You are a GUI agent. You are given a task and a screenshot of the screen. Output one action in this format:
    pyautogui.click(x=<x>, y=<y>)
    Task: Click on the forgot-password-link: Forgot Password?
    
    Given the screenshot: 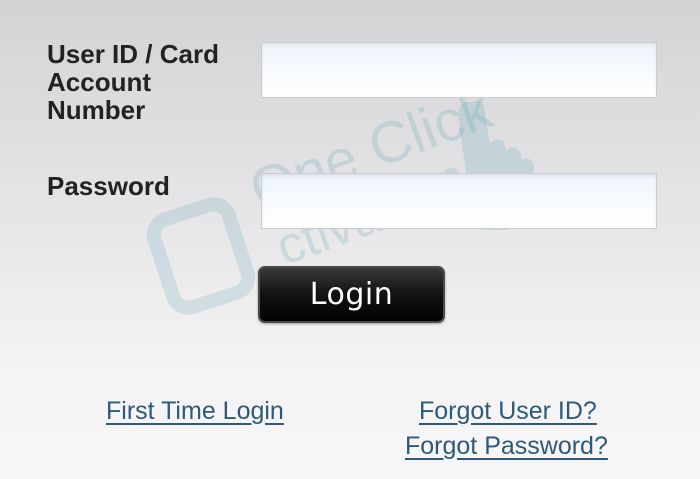 What is the action you would take?
    pyautogui.click(x=506, y=446)
    